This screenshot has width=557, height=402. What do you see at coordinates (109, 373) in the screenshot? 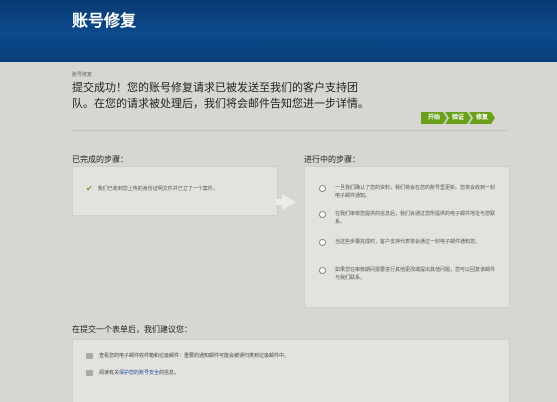
I see `recommend-text-prefix: 阅读有关` at bounding box center [109, 373].